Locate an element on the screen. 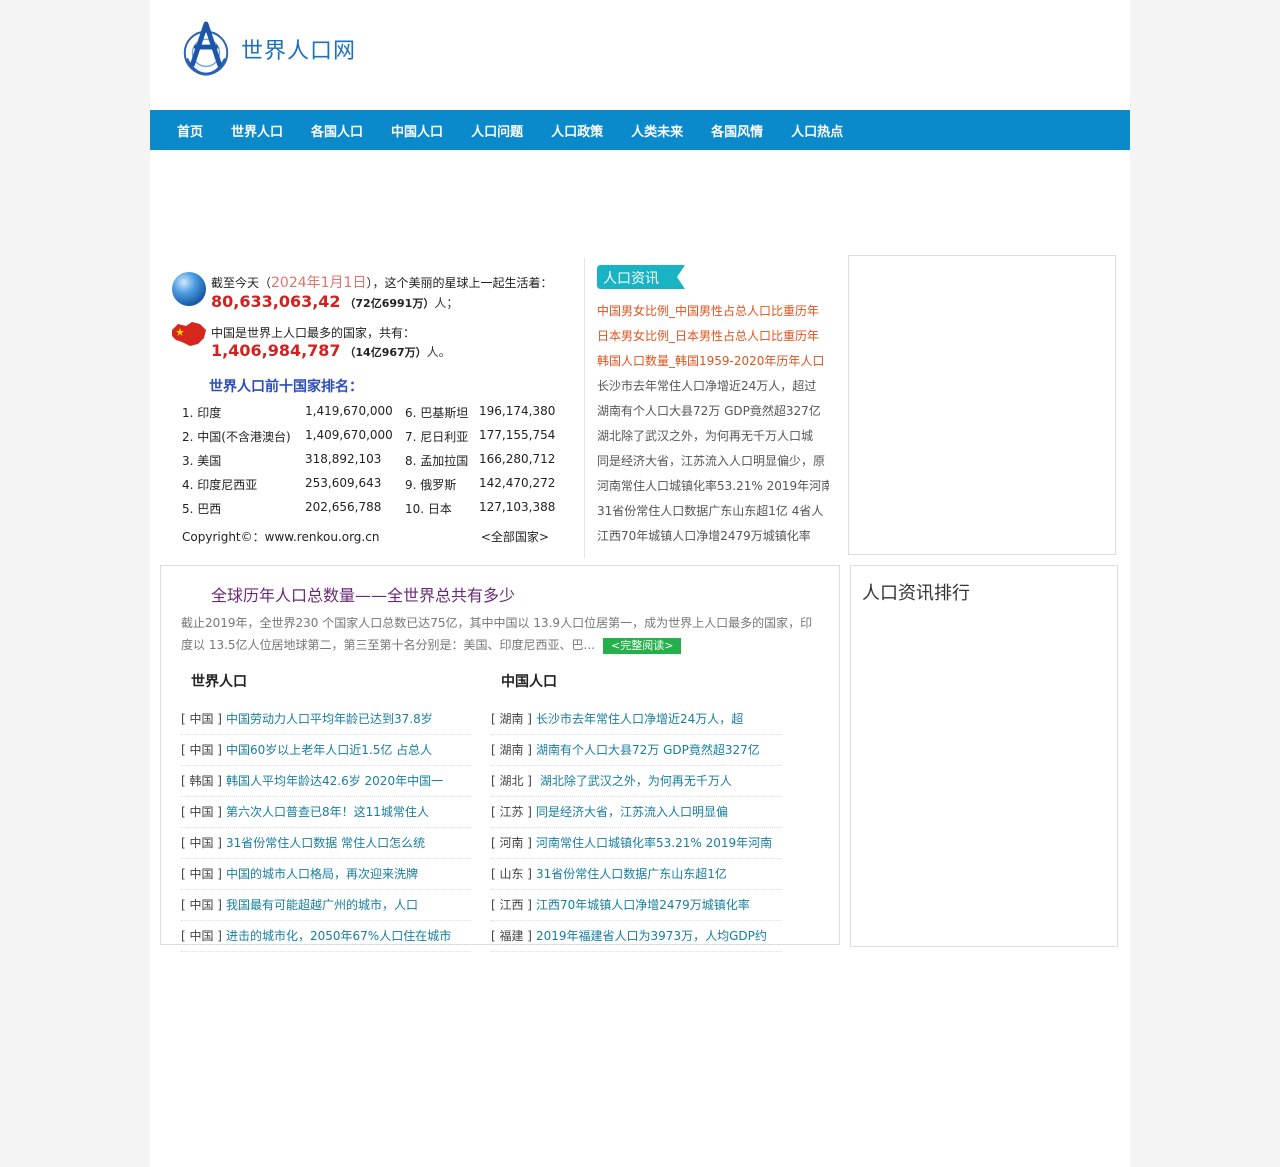  article-link: 韩国人平均年龄达42.6岁 2020年中国一 is located at coordinates (334, 781).